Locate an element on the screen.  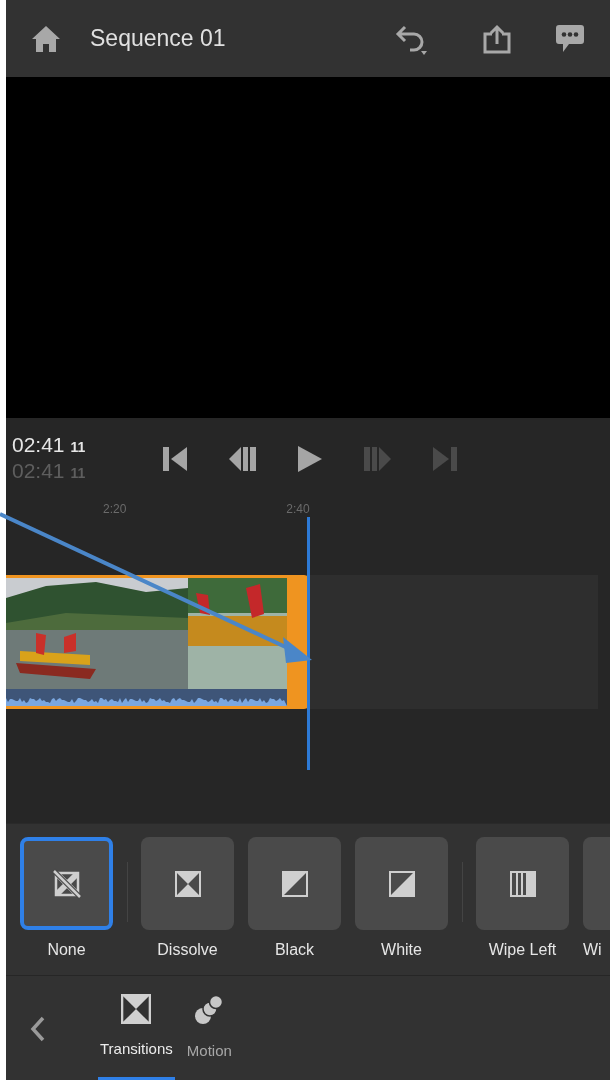
video-clip is located at coordinates (158, 642).